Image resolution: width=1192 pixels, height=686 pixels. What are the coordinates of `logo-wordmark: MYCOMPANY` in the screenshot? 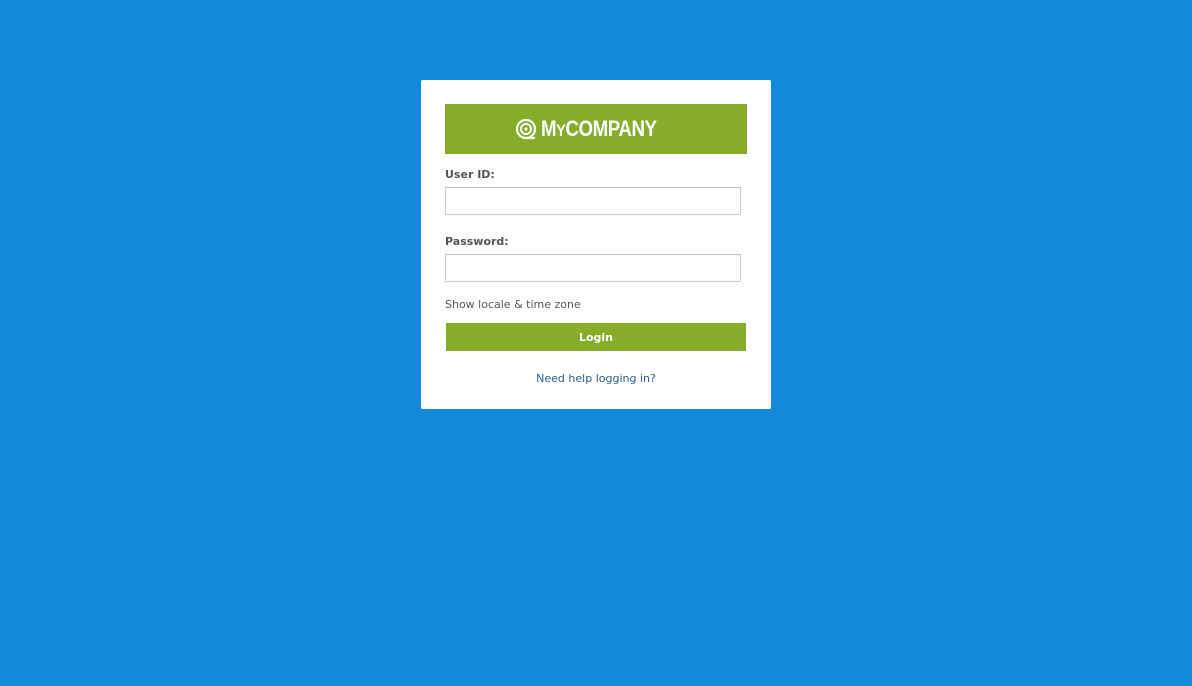 It's located at (599, 128).